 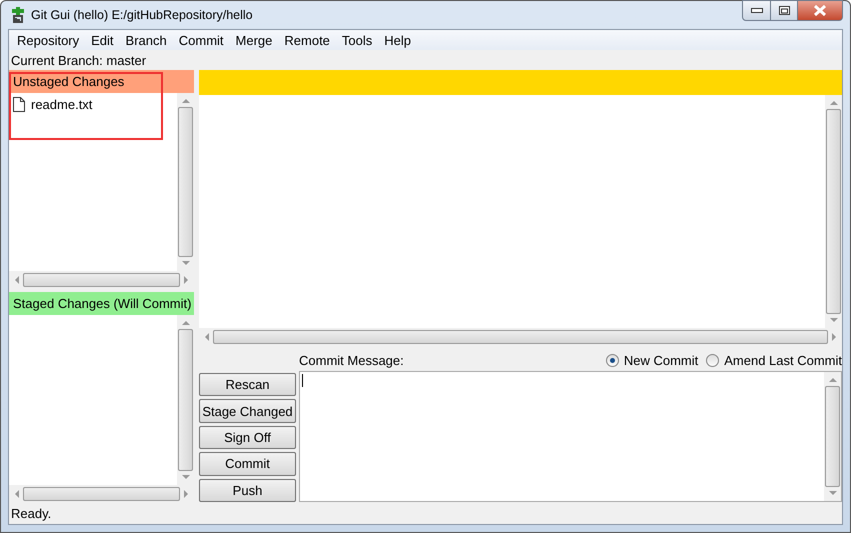 What do you see at coordinates (351, 360) in the screenshot?
I see `commit-message-label: Commit Message:` at bounding box center [351, 360].